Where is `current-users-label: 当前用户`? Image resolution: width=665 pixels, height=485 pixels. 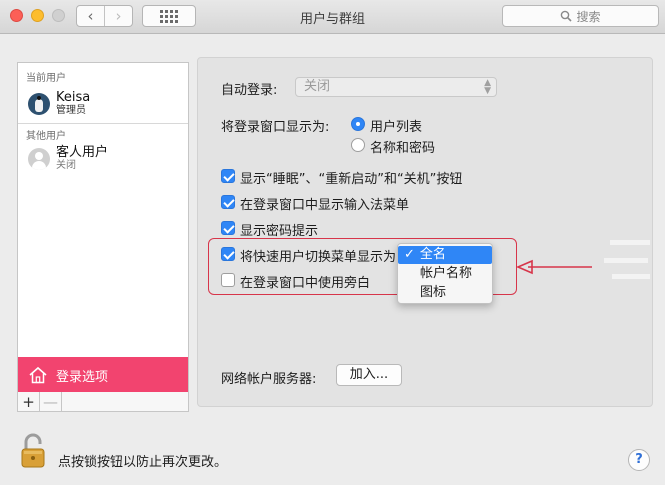 current-users-label: 当前用户 is located at coordinates (46, 78).